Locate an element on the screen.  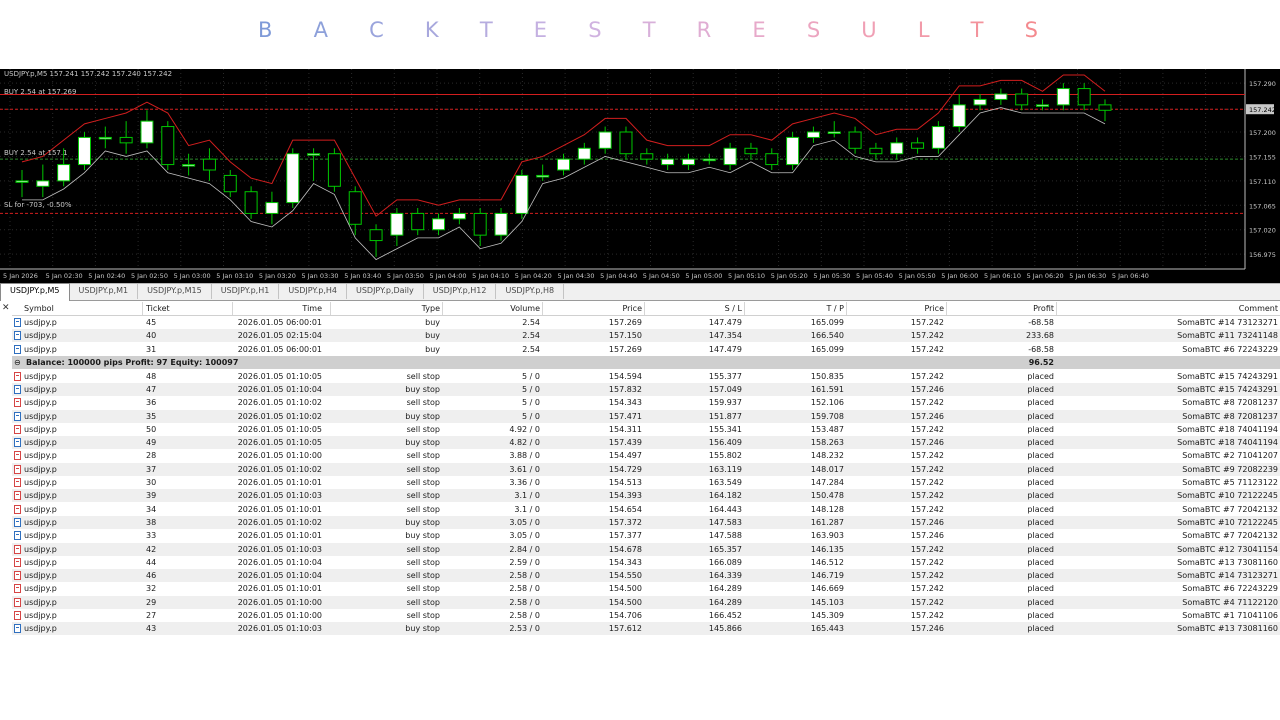
table-cell: 166.089 is located at coordinates (725, 562).